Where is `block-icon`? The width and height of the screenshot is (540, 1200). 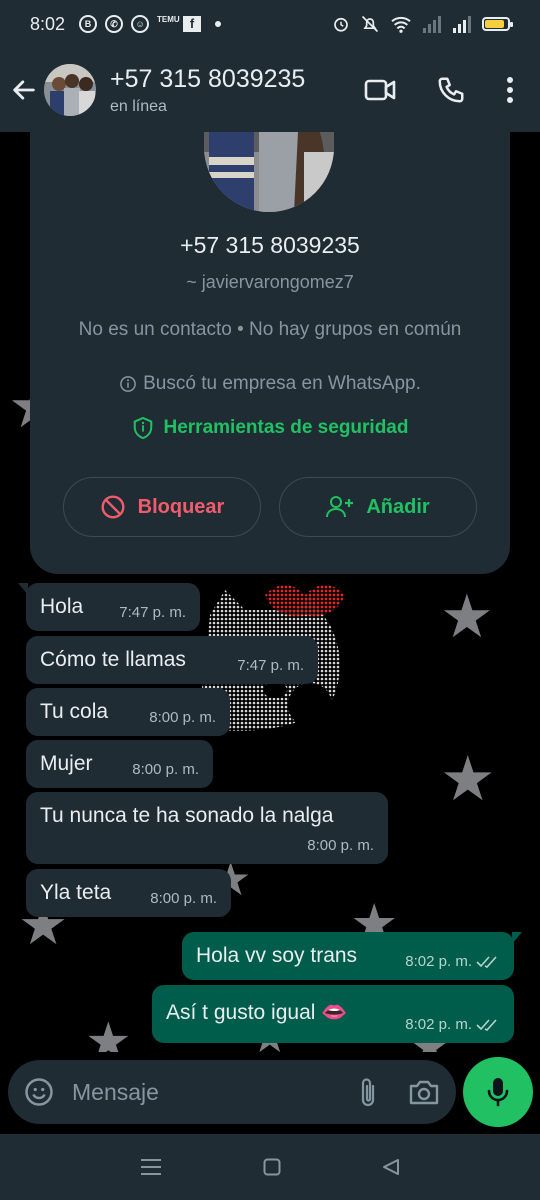
block-icon is located at coordinates (113, 507).